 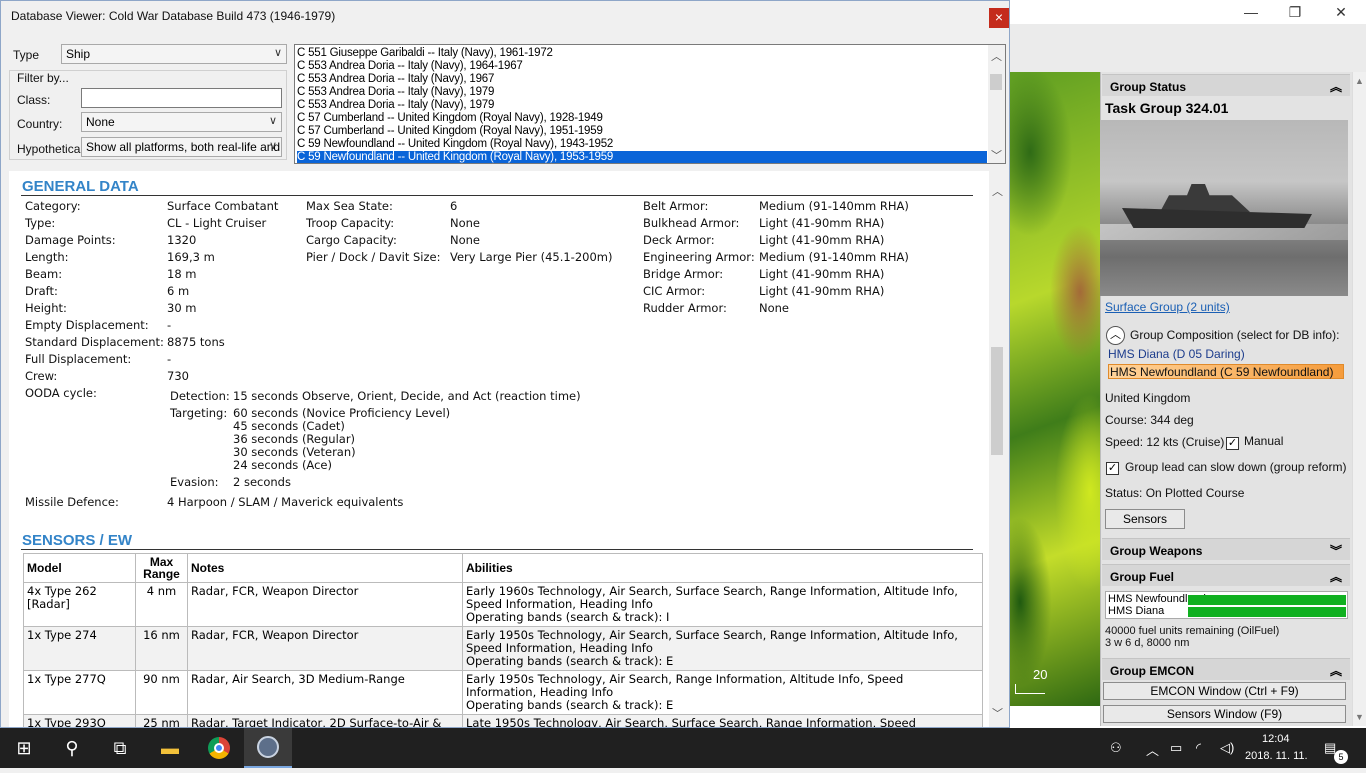 What do you see at coordinates (1198, 748) in the screenshot?
I see `wifi-icon: ◜` at bounding box center [1198, 748].